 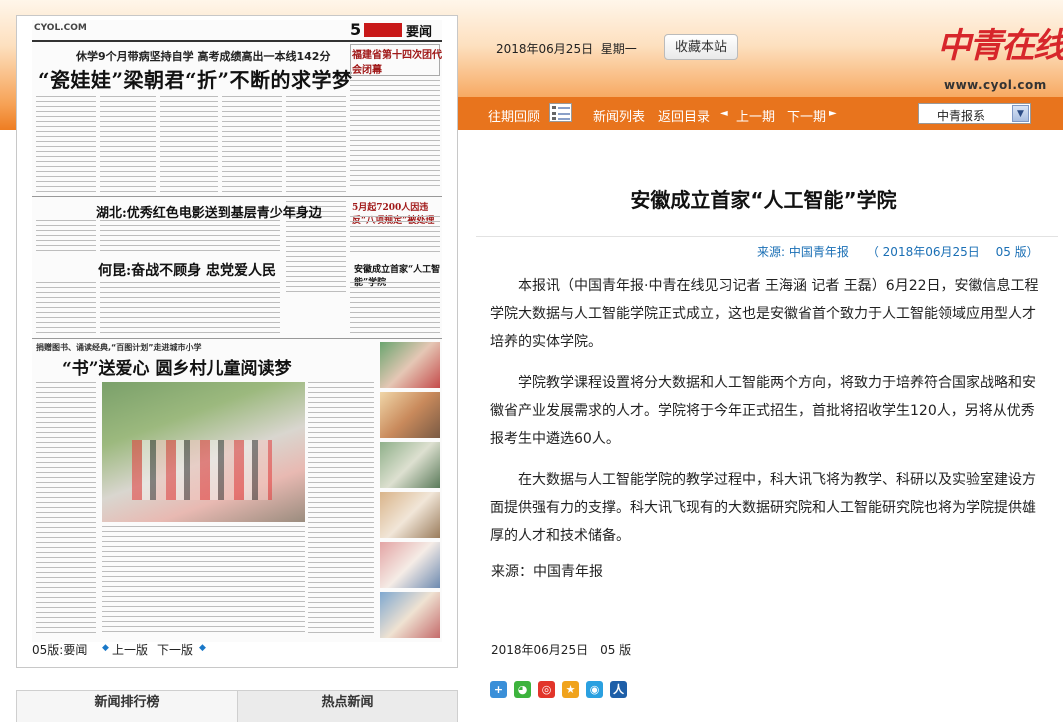 I want to click on article-footer-date: 2018年06月25日 05 版, so click(x=561, y=650).